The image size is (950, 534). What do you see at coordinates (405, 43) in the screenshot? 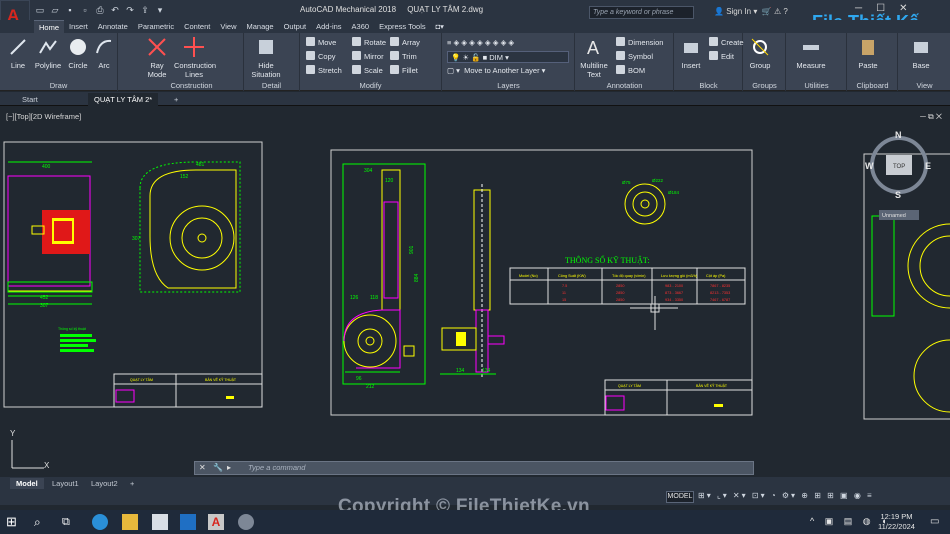
I see `array-button: Array` at bounding box center [405, 43].